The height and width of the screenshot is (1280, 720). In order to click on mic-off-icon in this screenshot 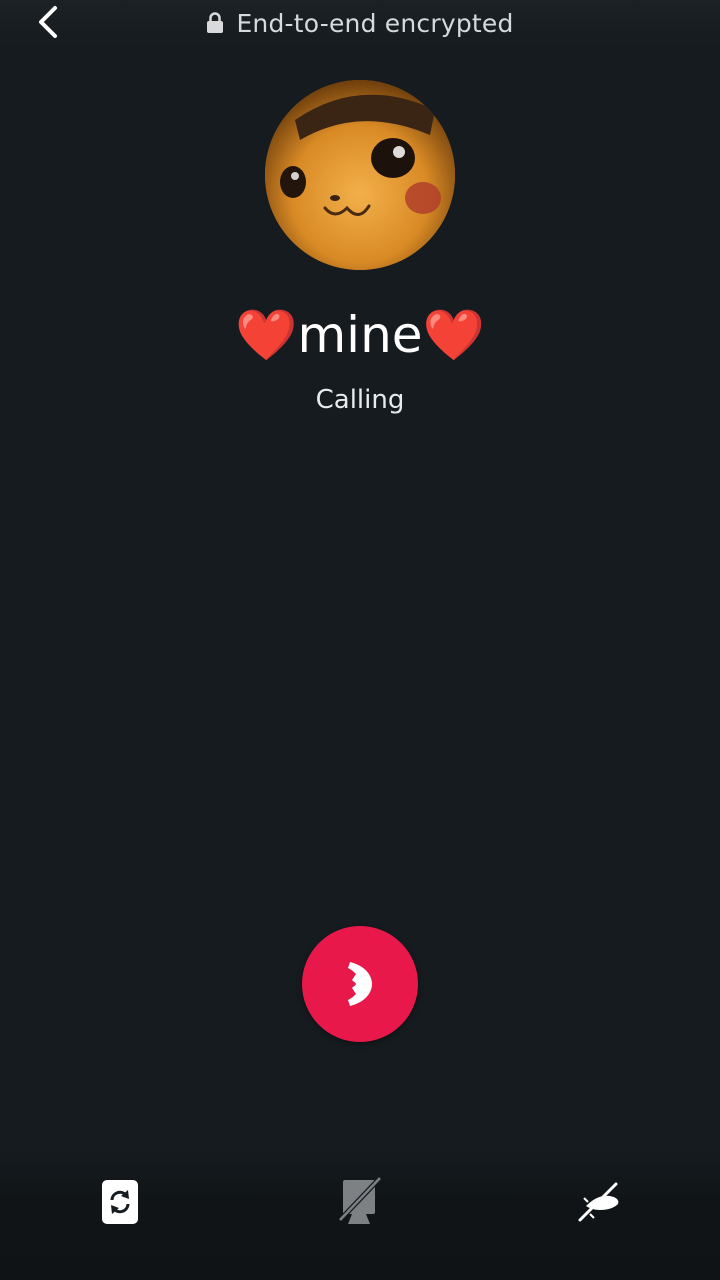, I will do `click(598, 1202)`.